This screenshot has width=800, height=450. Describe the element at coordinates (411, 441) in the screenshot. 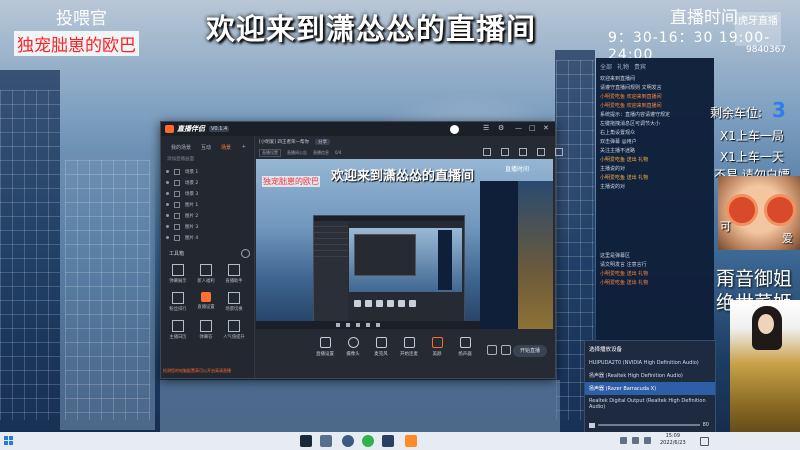

I see `live-companion-taskbar-icon` at that location.